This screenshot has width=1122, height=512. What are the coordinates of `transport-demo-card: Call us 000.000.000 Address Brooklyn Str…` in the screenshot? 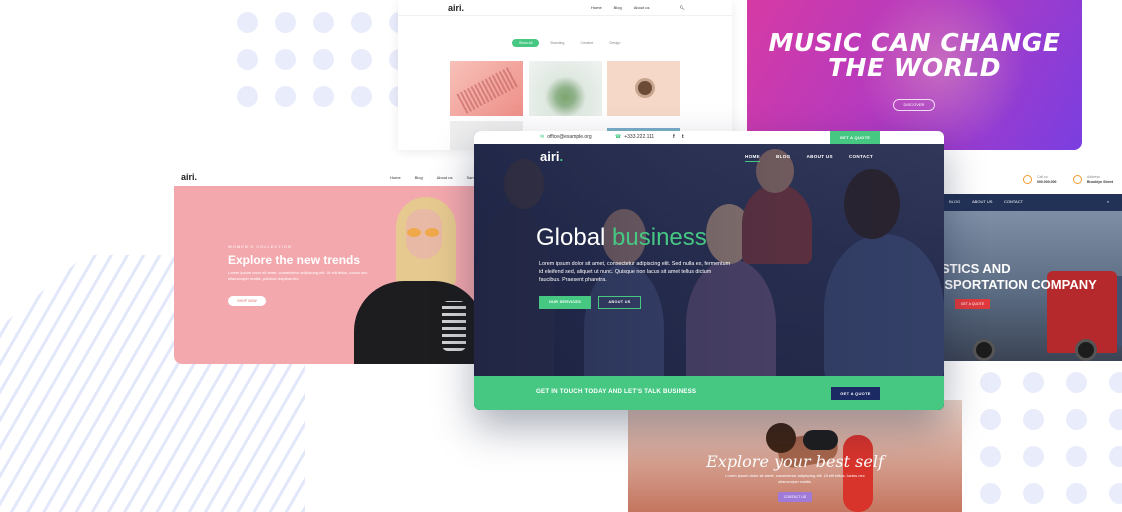 It's located at (1028, 265).